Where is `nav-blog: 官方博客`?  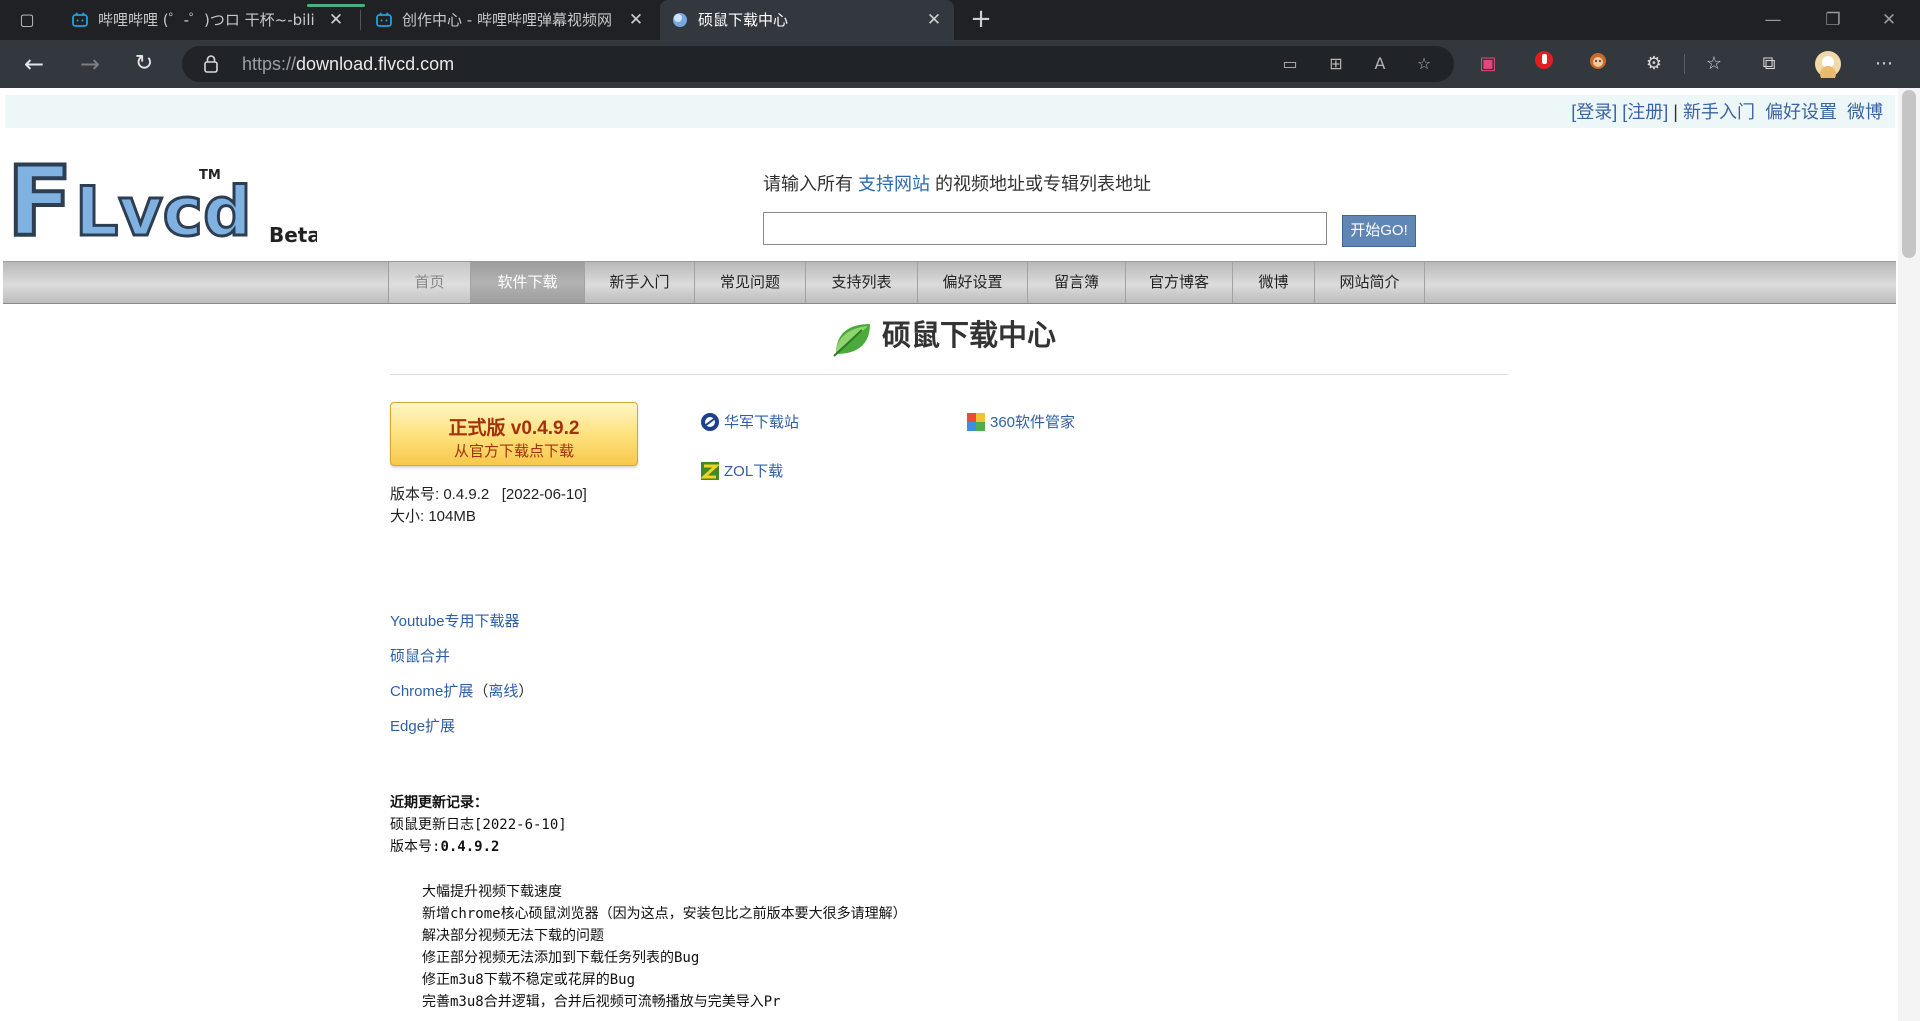
nav-blog: 官方博客 is located at coordinates (1178, 282).